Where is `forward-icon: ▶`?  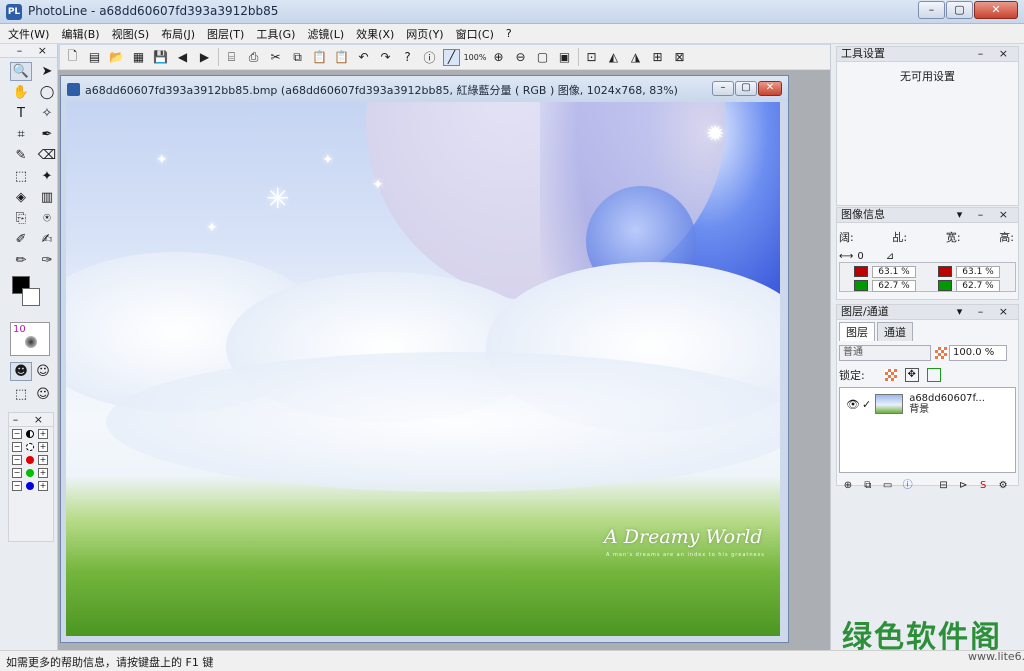
forward-icon: ▶ is located at coordinates (204, 57).